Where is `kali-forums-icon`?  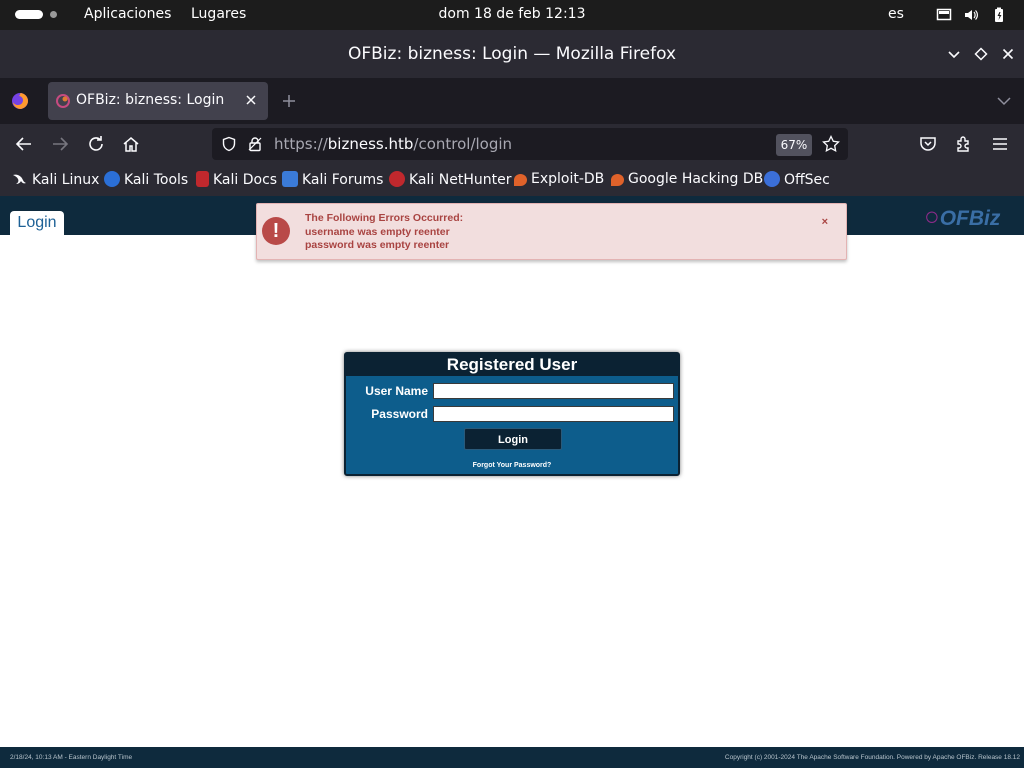
kali-forums-icon is located at coordinates (290, 179).